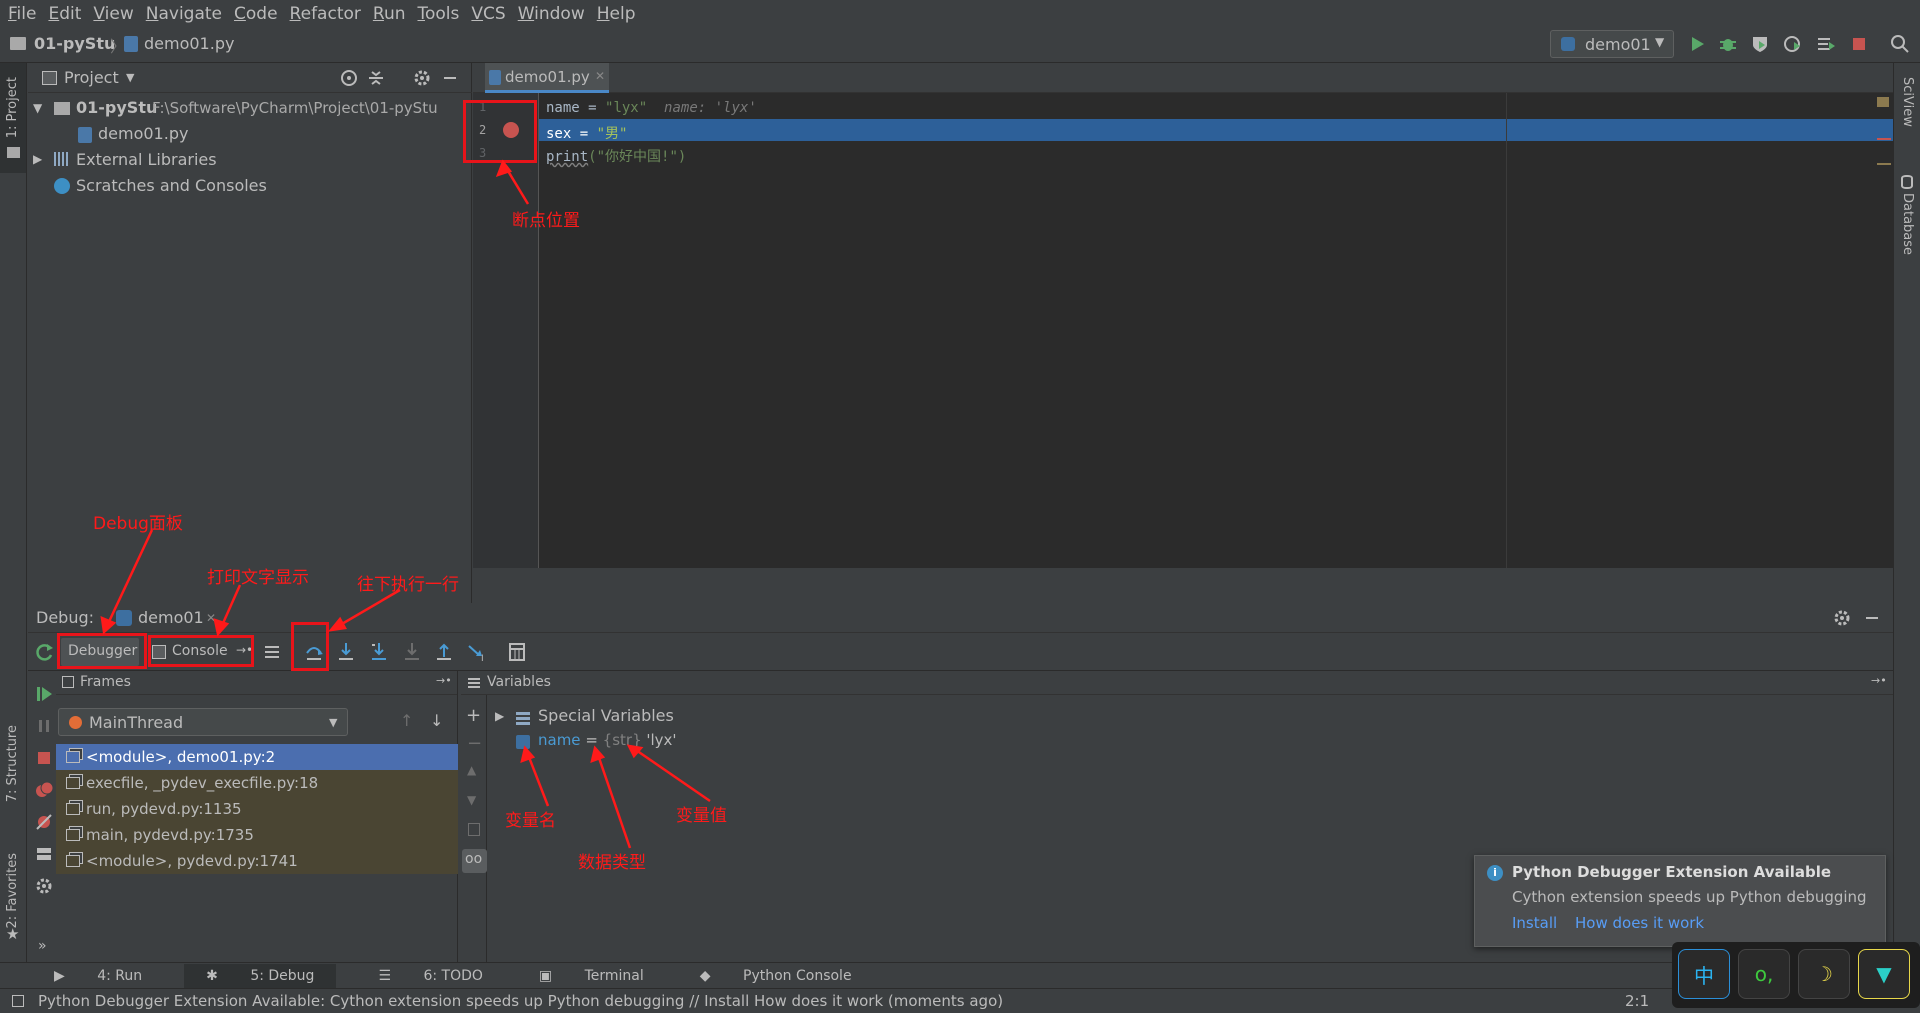 This screenshot has width=1920, height=1013. What do you see at coordinates (471, 800) in the screenshot?
I see `move-down-icon: ▼` at bounding box center [471, 800].